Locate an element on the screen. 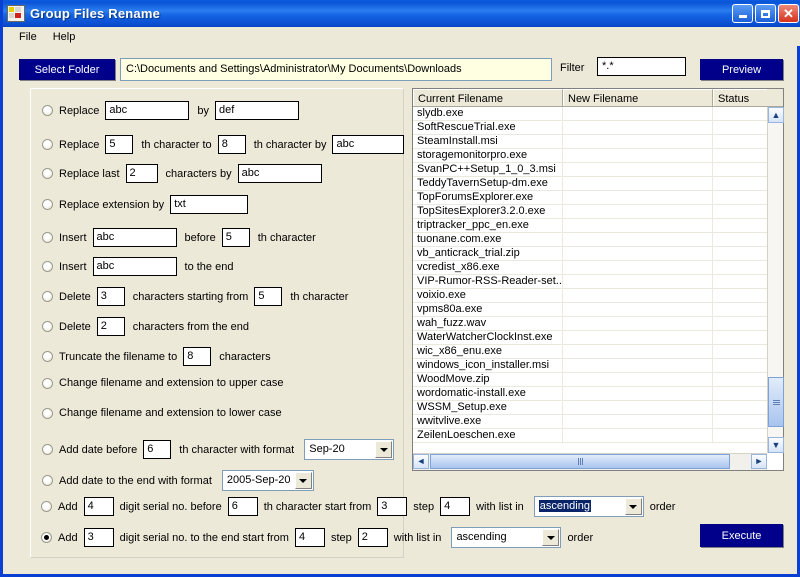 This screenshot has height=577, width=800. table-row: wordomatic-install.exe is located at coordinates (590, 394).